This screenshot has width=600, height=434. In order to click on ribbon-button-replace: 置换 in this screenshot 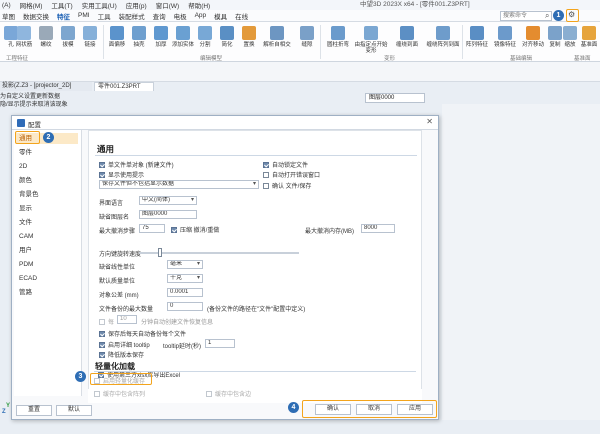, I will do `click(249, 39)`.